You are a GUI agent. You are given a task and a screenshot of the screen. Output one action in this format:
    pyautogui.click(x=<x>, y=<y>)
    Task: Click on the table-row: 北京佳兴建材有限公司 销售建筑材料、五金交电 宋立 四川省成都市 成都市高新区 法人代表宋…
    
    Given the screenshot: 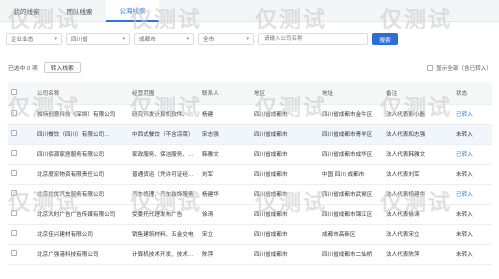 What is the action you would take?
    pyautogui.click(x=250, y=234)
    